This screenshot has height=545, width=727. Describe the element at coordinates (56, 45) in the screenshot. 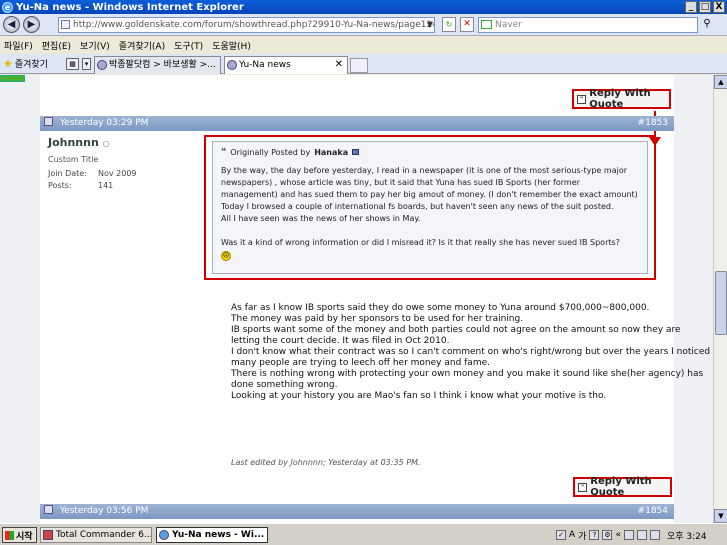

I see `menu-edit: 편집(E)` at that location.